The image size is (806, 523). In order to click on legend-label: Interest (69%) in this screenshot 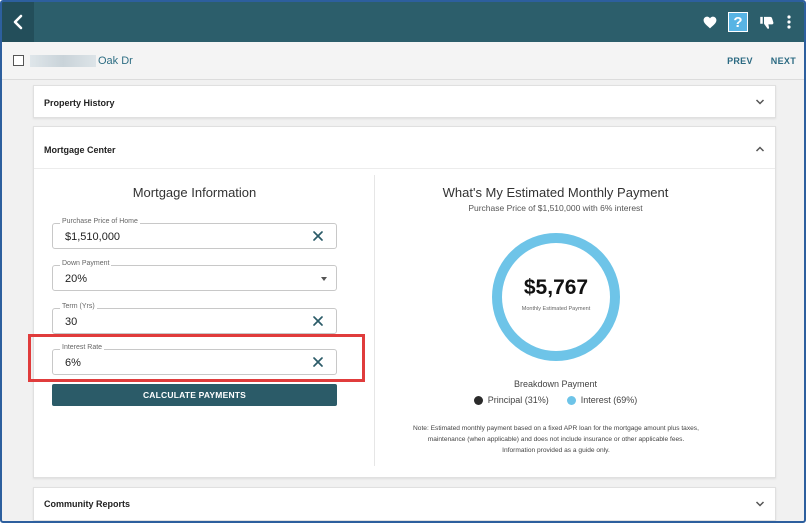, I will do `click(609, 400)`.